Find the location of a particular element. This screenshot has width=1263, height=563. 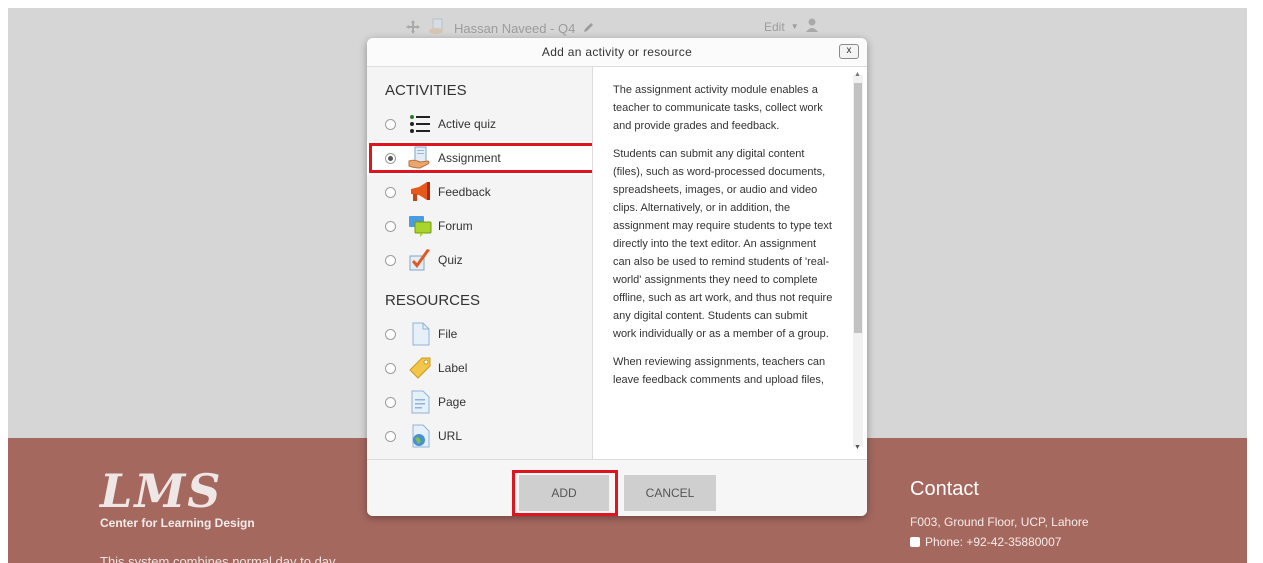

option-feedback: Feedback is located at coordinates (479, 192).